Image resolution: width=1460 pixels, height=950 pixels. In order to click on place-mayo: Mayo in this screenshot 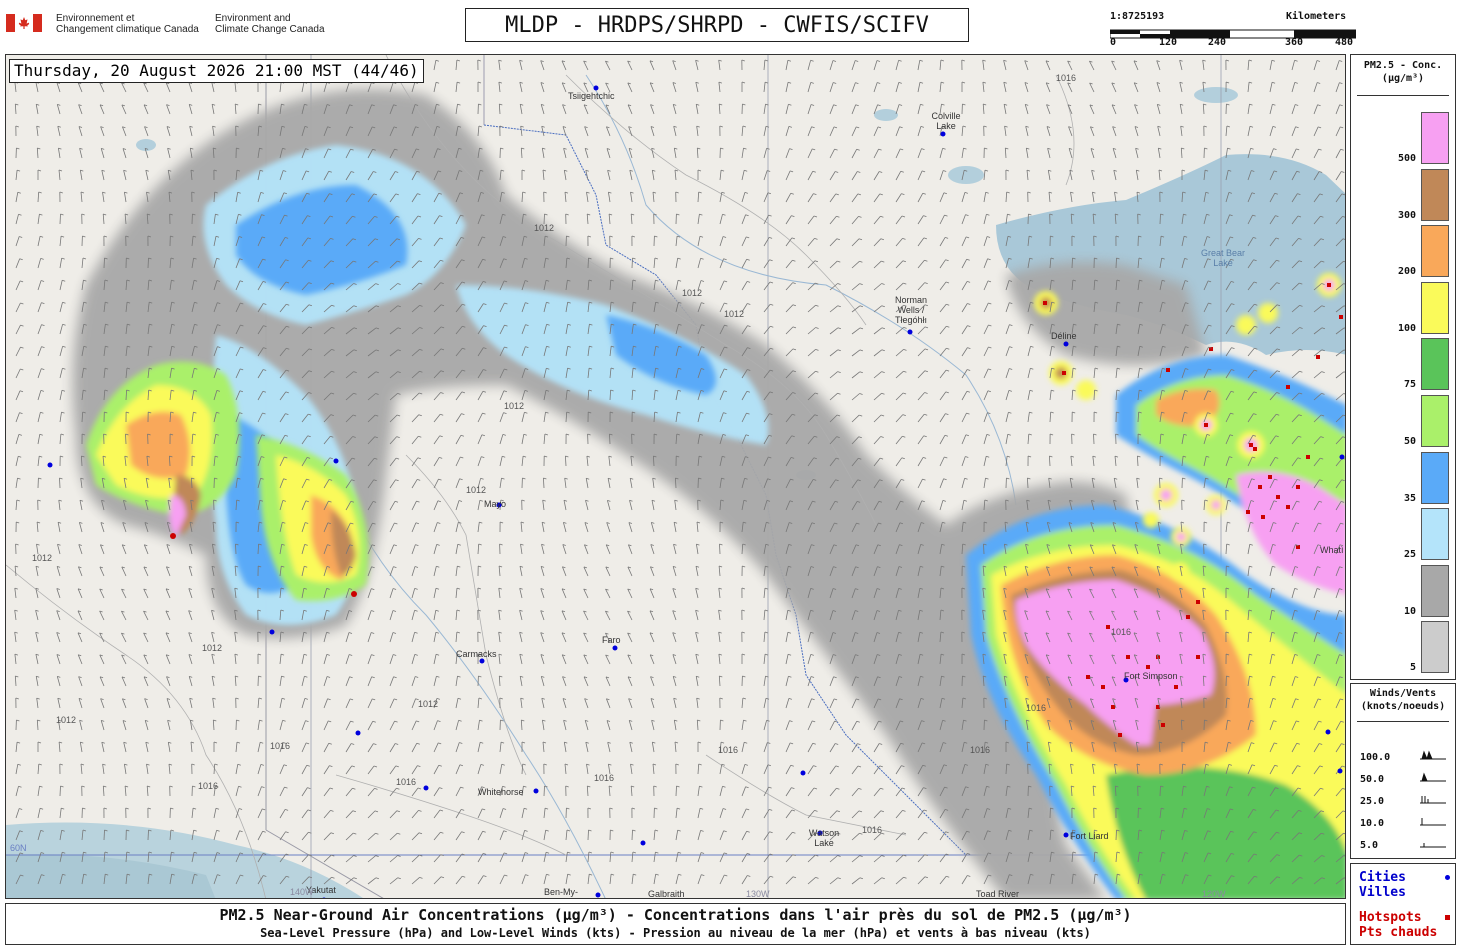, I will do `click(495, 504)`.